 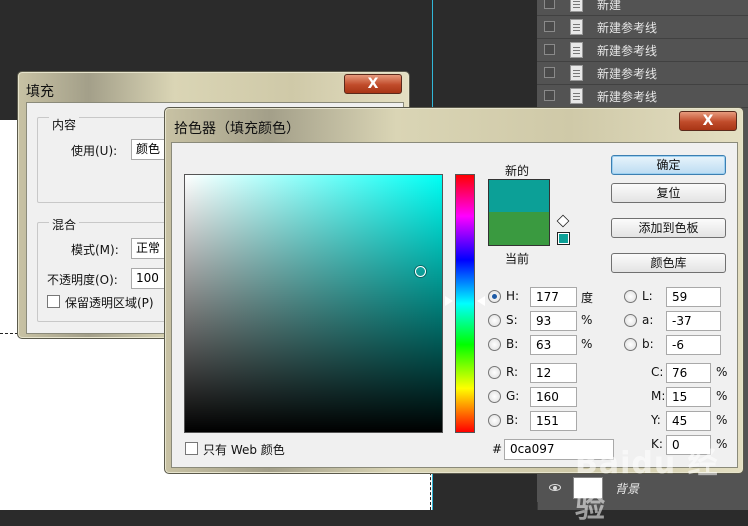 What do you see at coordinates (465, 303) in the screenshot?
I see `hue-slider` at bounding box center [465, 303].